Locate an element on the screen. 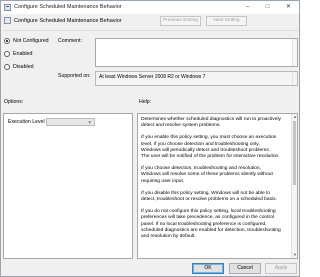  comment-scrollbar is located at coordinates (294, 52).